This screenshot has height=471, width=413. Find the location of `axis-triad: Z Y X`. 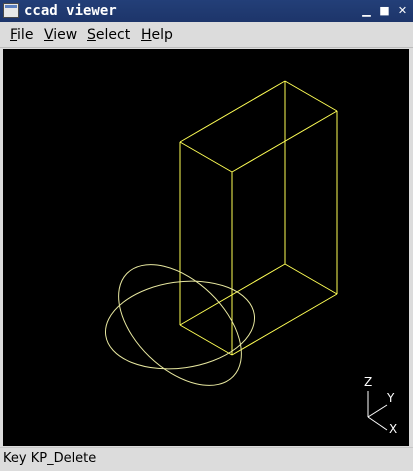

axis-triad: Z Y X is located at coordinates (380, 405).